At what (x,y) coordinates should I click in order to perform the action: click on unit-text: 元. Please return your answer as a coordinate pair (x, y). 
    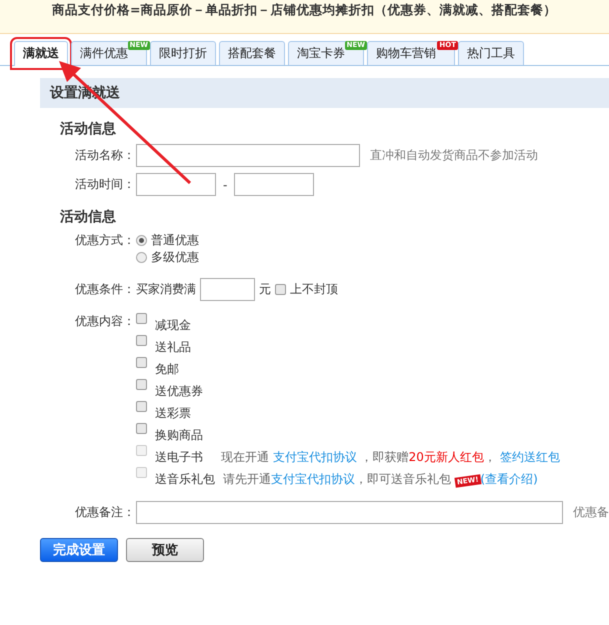
    Looking at the image, I should click on (265, 289).